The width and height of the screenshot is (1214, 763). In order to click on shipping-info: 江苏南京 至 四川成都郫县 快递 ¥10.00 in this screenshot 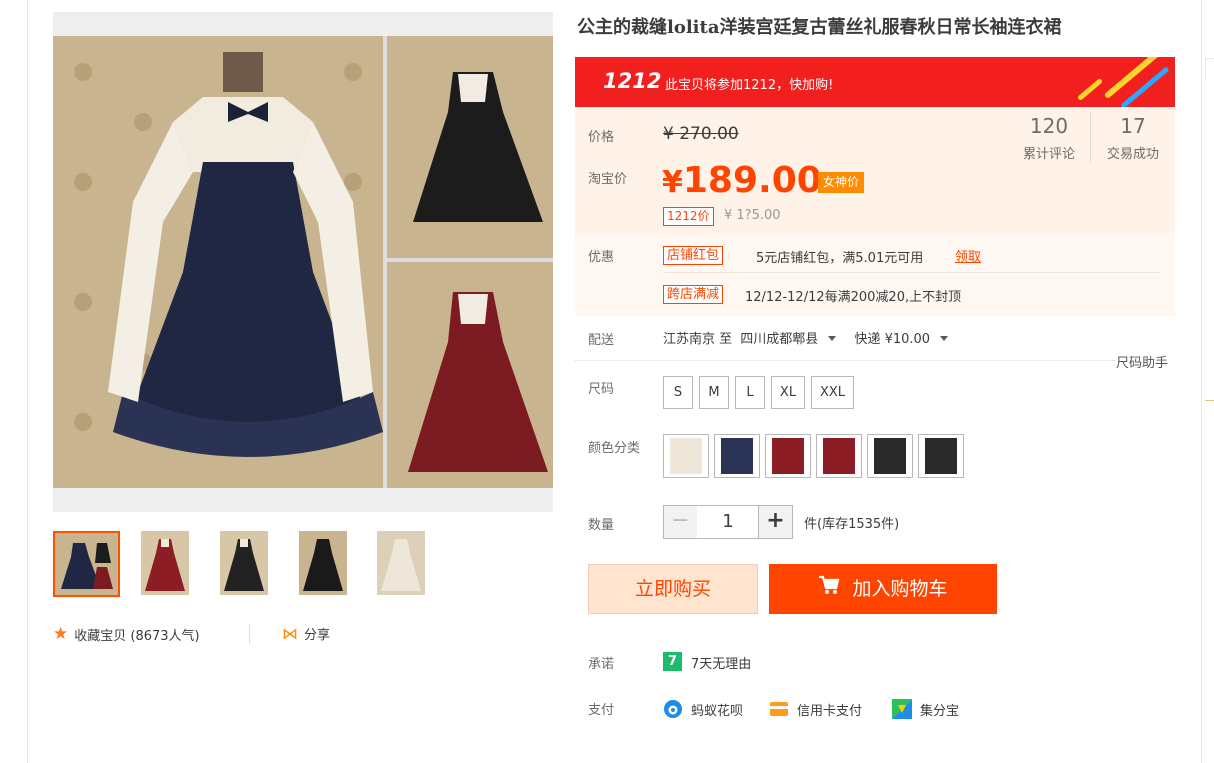, I will do `click(812, 337)`.